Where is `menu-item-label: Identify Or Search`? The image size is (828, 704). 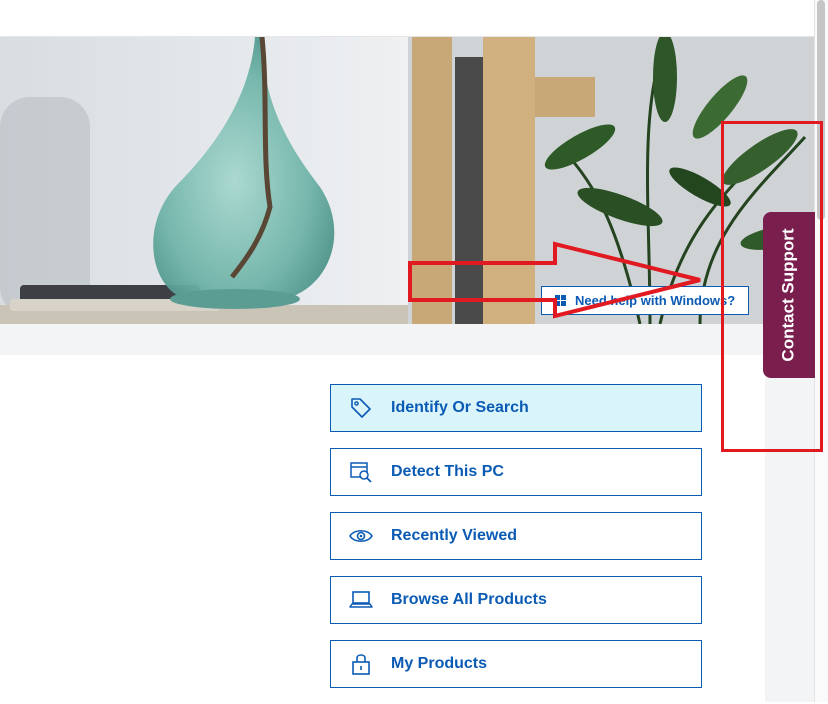
menu-item-label: Identify Or Search is located at coordinates (460, 407).